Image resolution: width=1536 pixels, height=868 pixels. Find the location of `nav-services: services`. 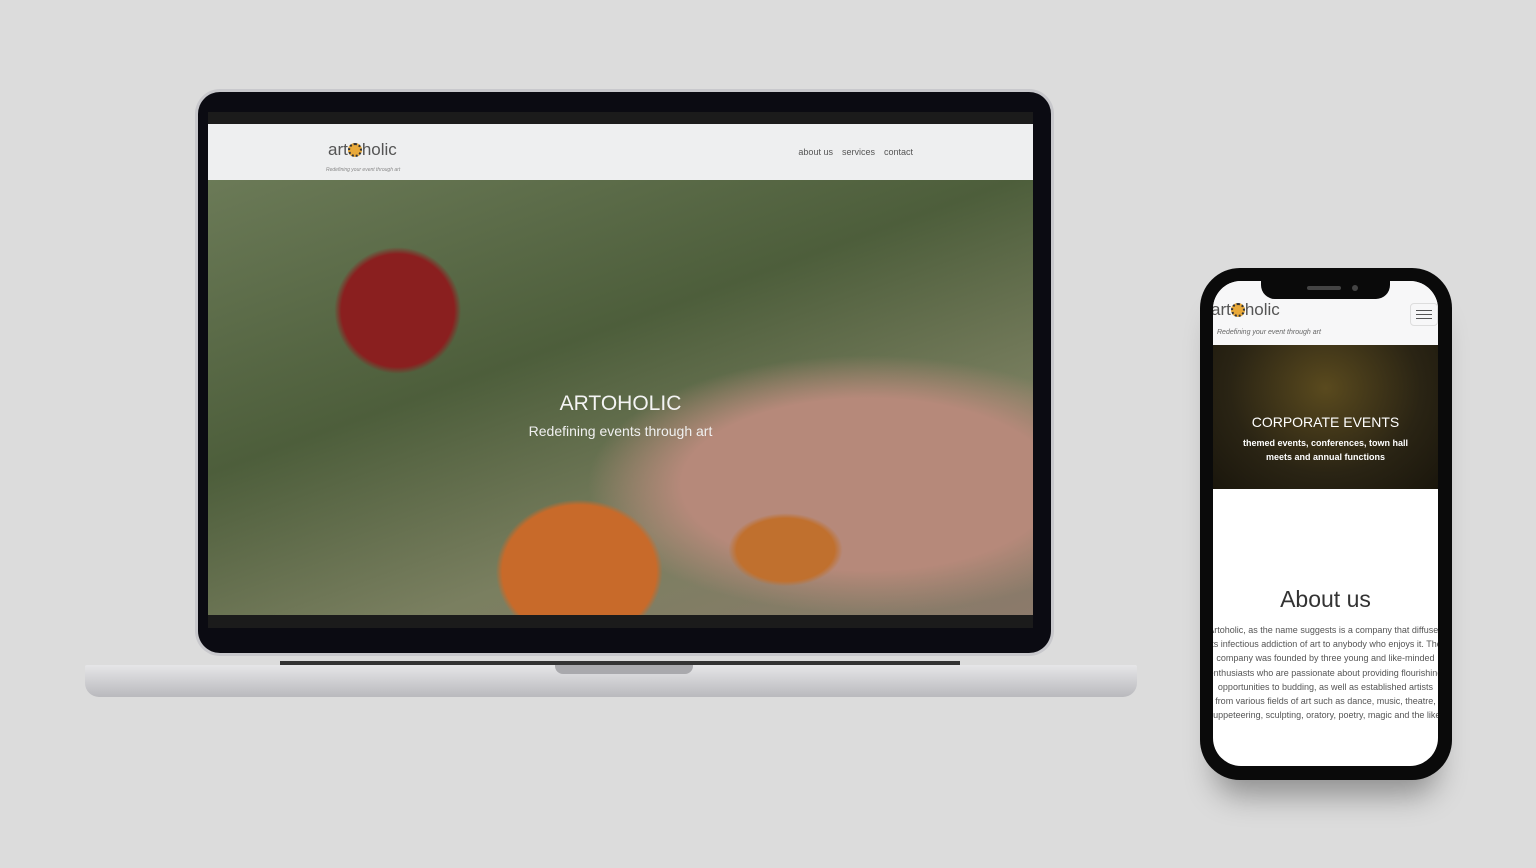

nav-services: services is located at coordinates (858, 152).